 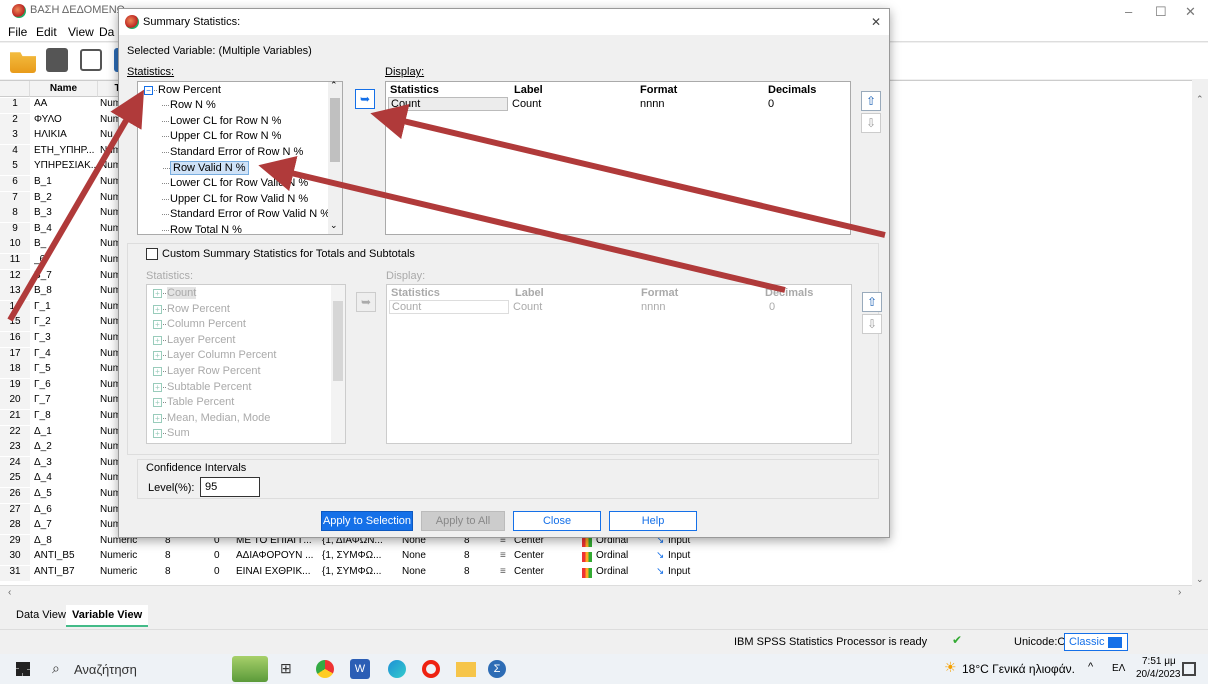 What do you see at coordinates (628, 171) in the screenshot?
I see `arrow-to-move-button` at bounding box center [628, 171].